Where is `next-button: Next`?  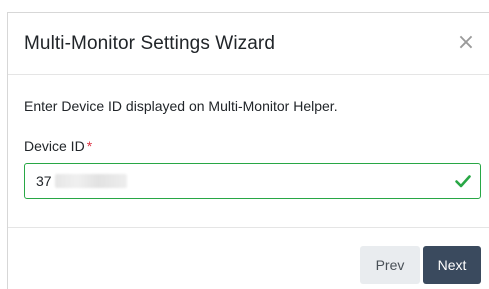
next-button: Next is located at coordinates (452, 265).